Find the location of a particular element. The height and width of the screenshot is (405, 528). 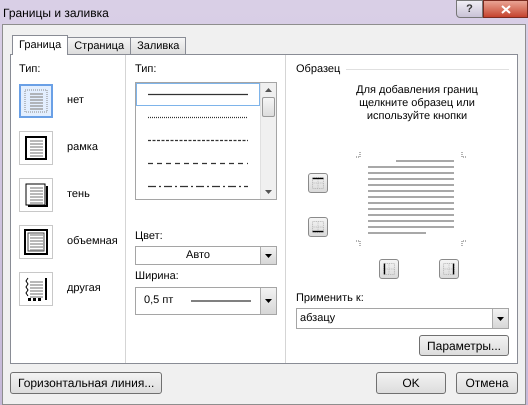

ok-button: OK is located at coordinates (411, 383).